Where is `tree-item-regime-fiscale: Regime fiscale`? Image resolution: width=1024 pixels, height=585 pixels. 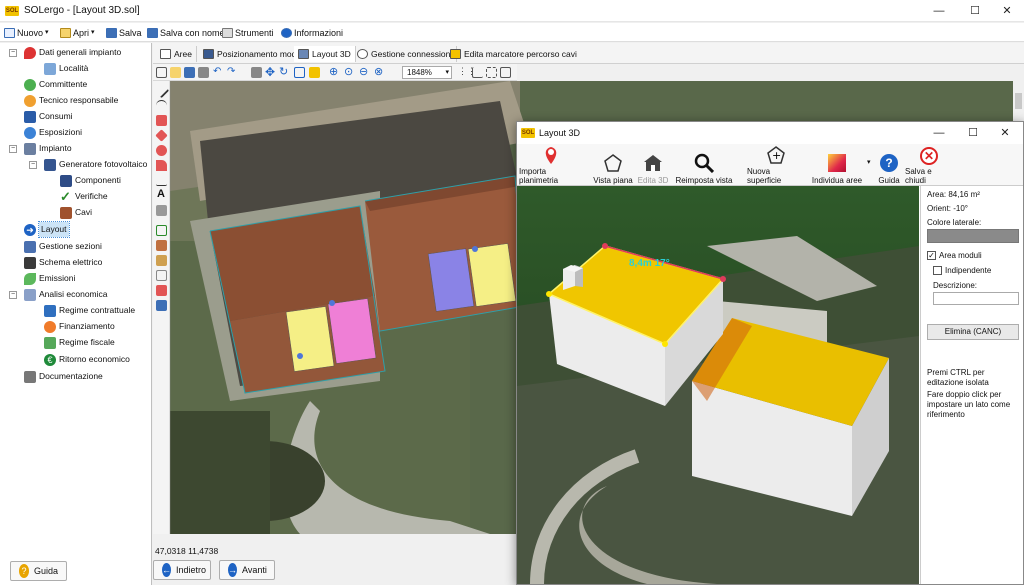 tree-item-regime-fiscale: Regime fiscale is located at coordinates (79, 342).